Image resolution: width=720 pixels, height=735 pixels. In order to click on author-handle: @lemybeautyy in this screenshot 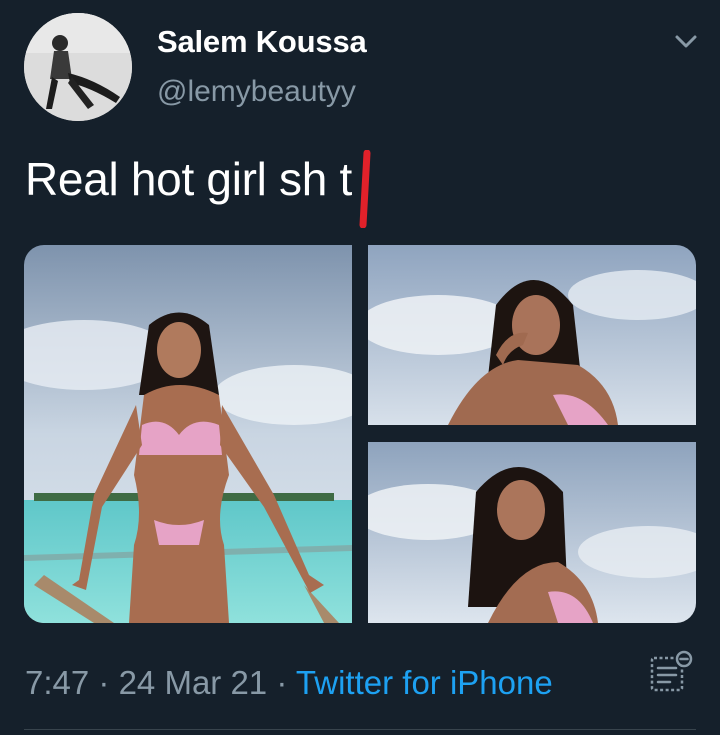, I will do `click(256, 92)`.